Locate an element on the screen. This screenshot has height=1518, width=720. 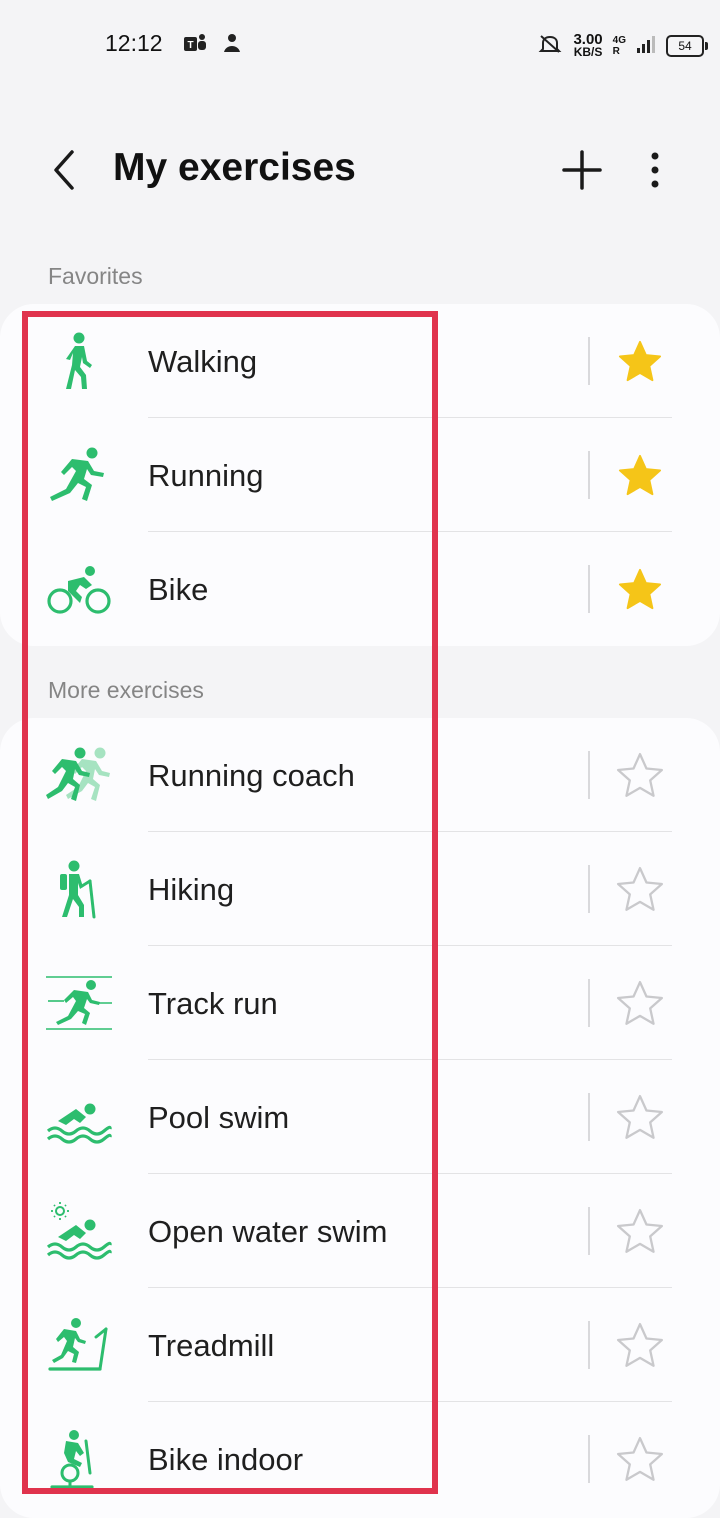
chevron-left-icon is located at coordinates (64, 170).